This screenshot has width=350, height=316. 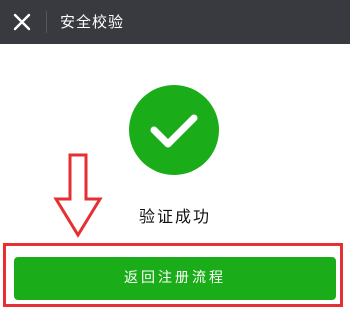 What do you see at coordinates (46, 22) in the screenshot?
I see `header-divider` at bounding box center [46, 22].